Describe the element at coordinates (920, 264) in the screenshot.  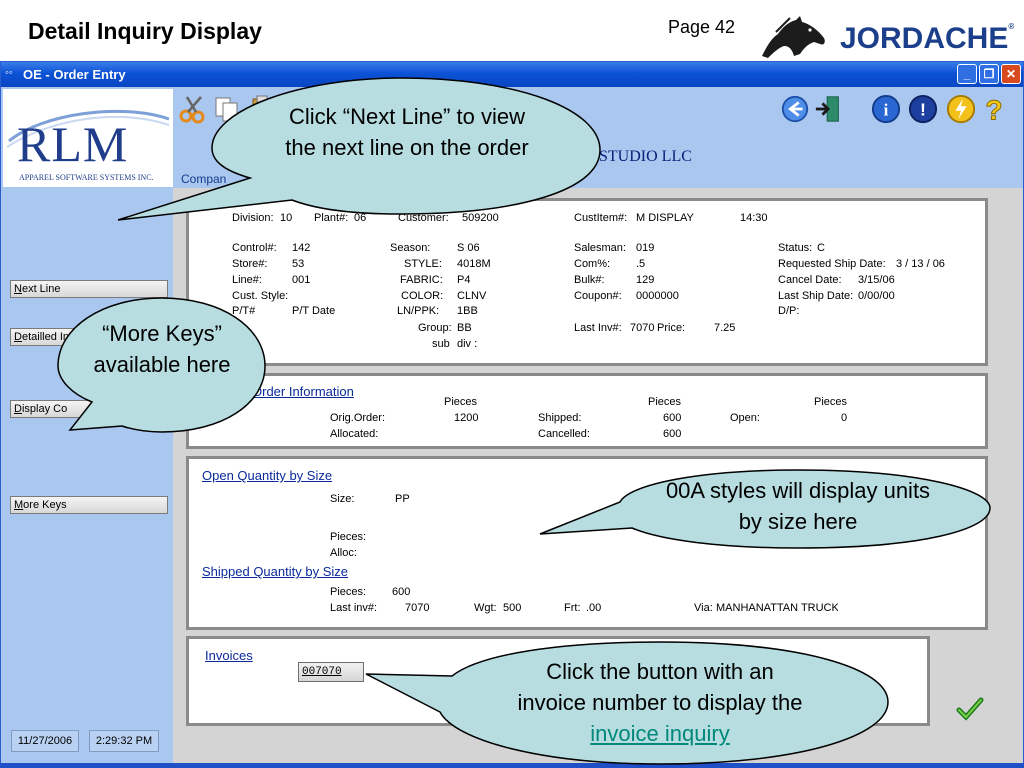
I see `req-ship-value: 3 / 13 / 06` at that location.